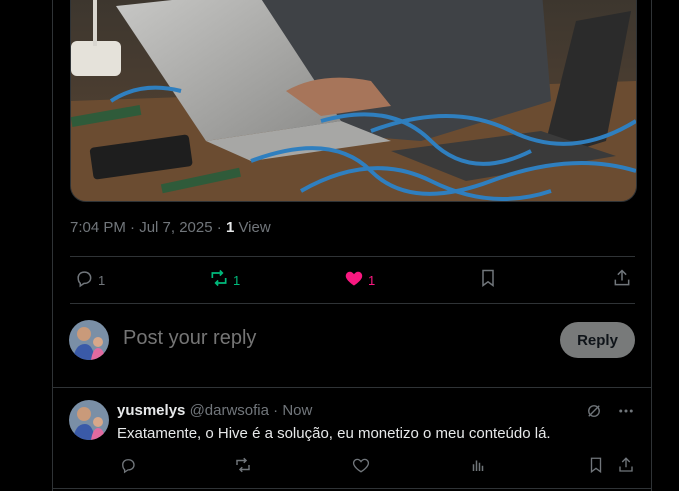 This screenshot has height=491, width=679. Describe the element at coordinates (372, 280) in the screenshot. I see `like-count: 1` at that location.